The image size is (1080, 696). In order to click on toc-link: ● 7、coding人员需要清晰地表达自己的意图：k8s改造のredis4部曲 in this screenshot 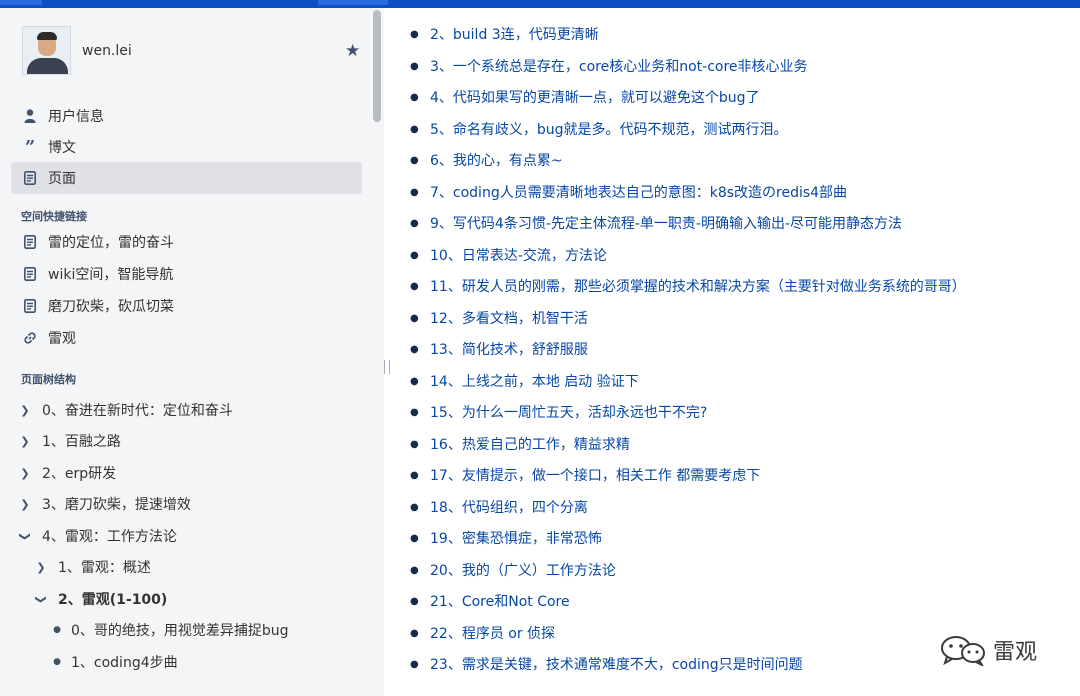, I will do `click(628, 192)`.